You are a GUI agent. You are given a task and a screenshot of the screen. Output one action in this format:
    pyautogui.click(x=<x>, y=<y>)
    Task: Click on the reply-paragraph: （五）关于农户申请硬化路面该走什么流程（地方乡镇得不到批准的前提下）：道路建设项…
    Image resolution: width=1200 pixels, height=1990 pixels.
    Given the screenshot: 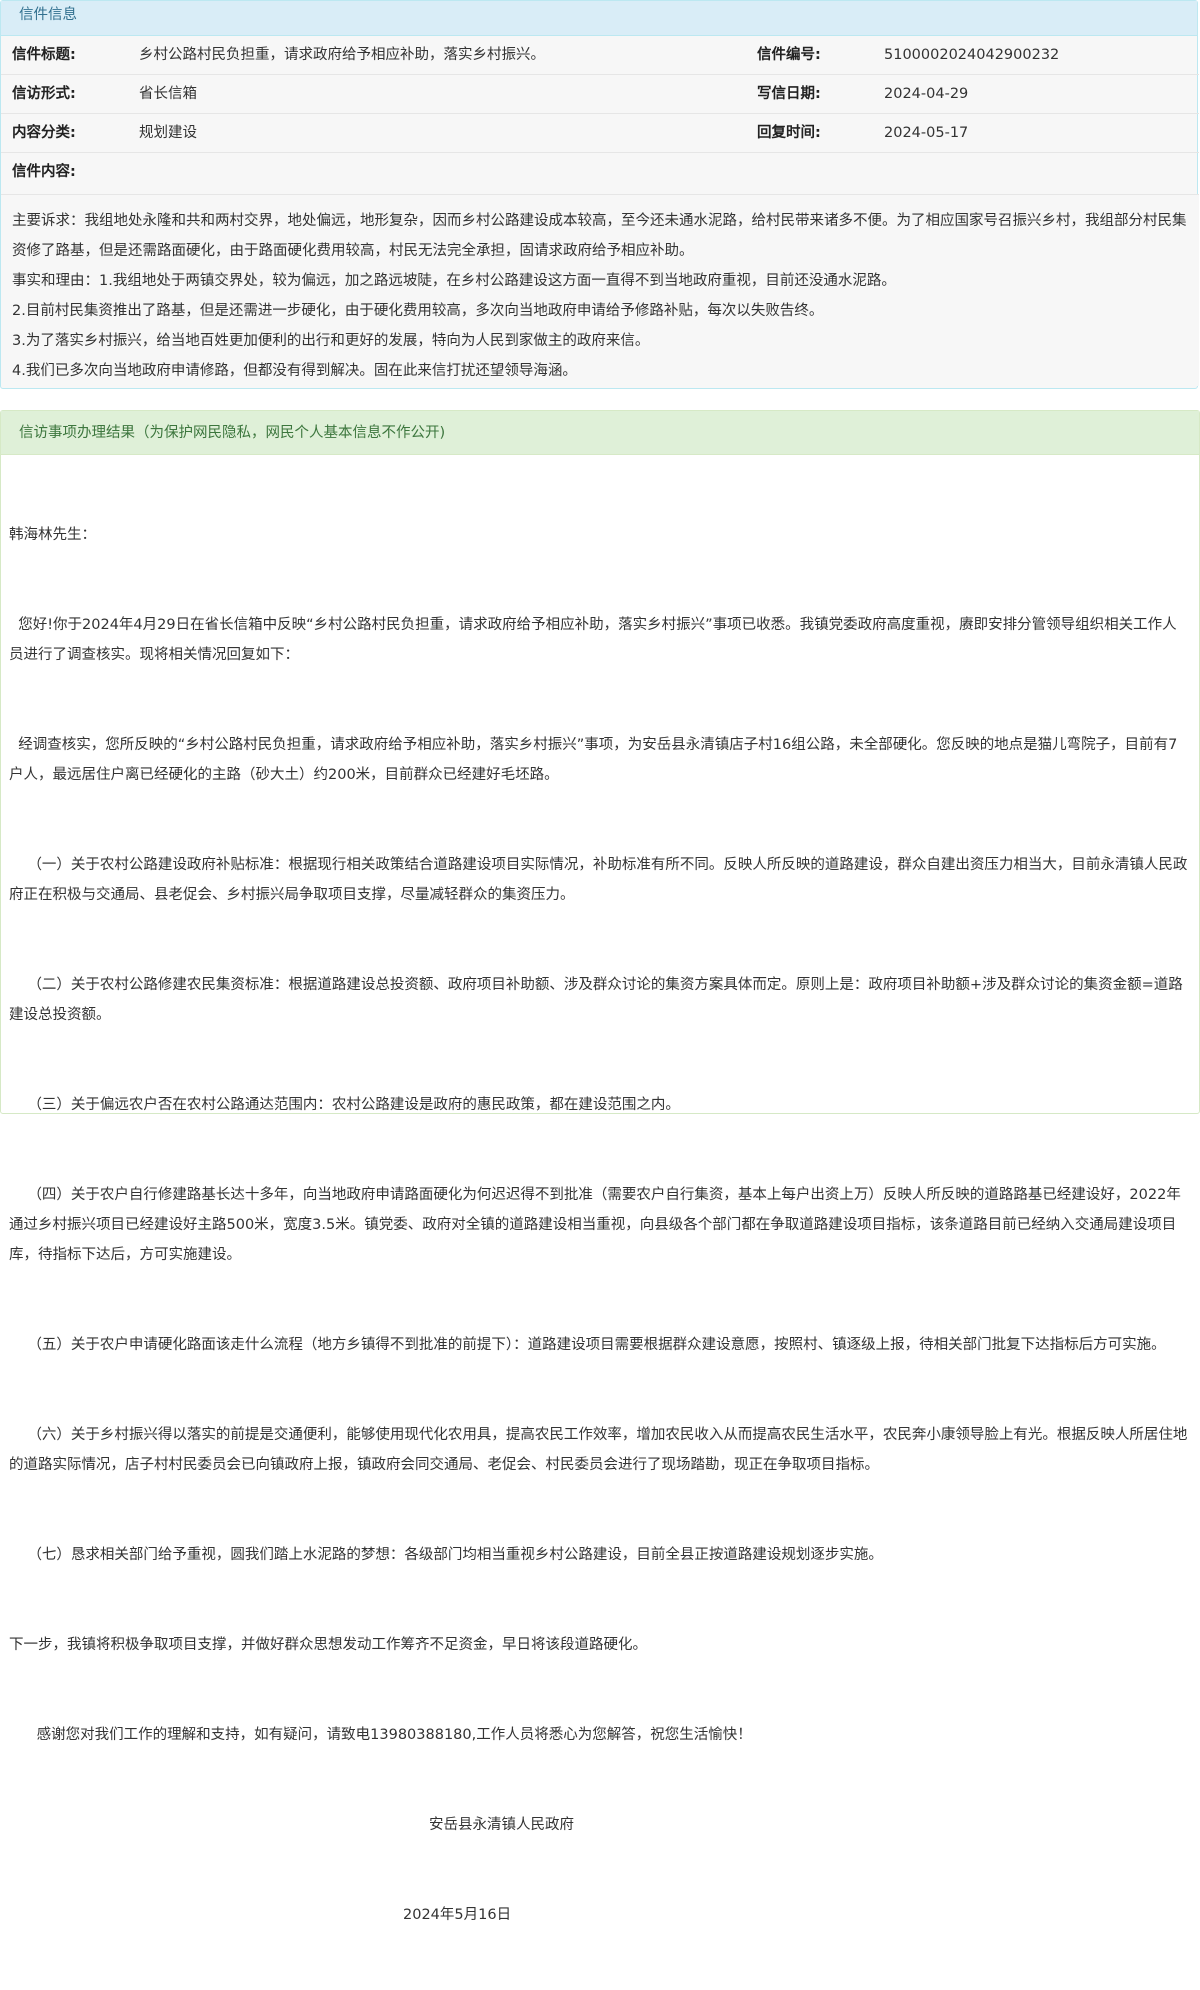 What is the action you would take?
    pyautogui.click(x=587, y=1345)
    